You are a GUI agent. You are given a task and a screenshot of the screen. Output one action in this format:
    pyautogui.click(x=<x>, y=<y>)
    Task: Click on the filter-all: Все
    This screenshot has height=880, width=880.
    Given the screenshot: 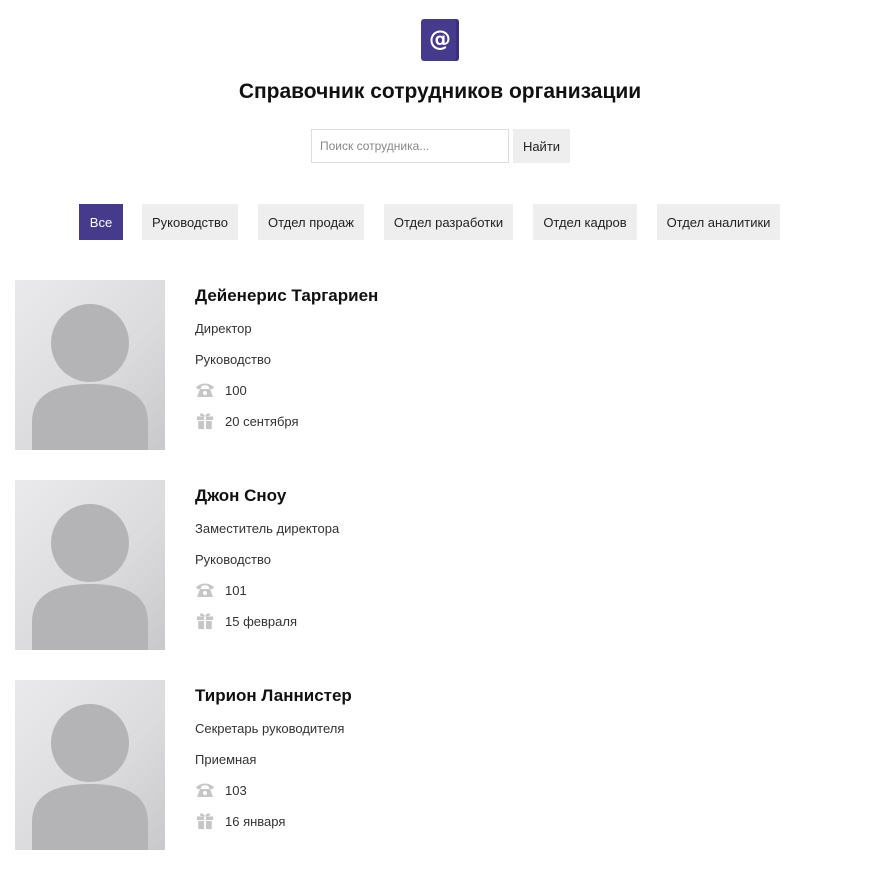 What is the action you would take?
    pyautogui.click(x=101, y=222)
    